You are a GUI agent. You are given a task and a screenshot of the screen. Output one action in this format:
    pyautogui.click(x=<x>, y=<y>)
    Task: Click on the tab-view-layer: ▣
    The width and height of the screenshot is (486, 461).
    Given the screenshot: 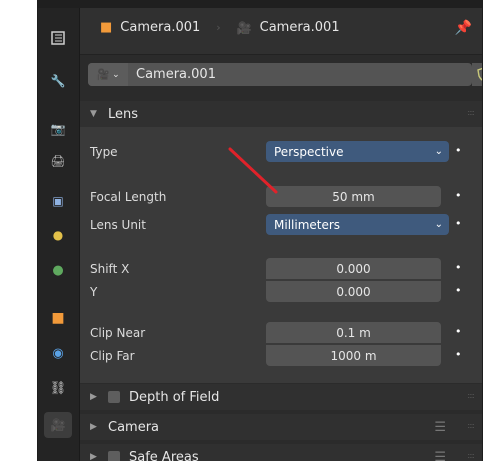 What is the action you would take?
    pyautogui.click(x=58, y=201)
    